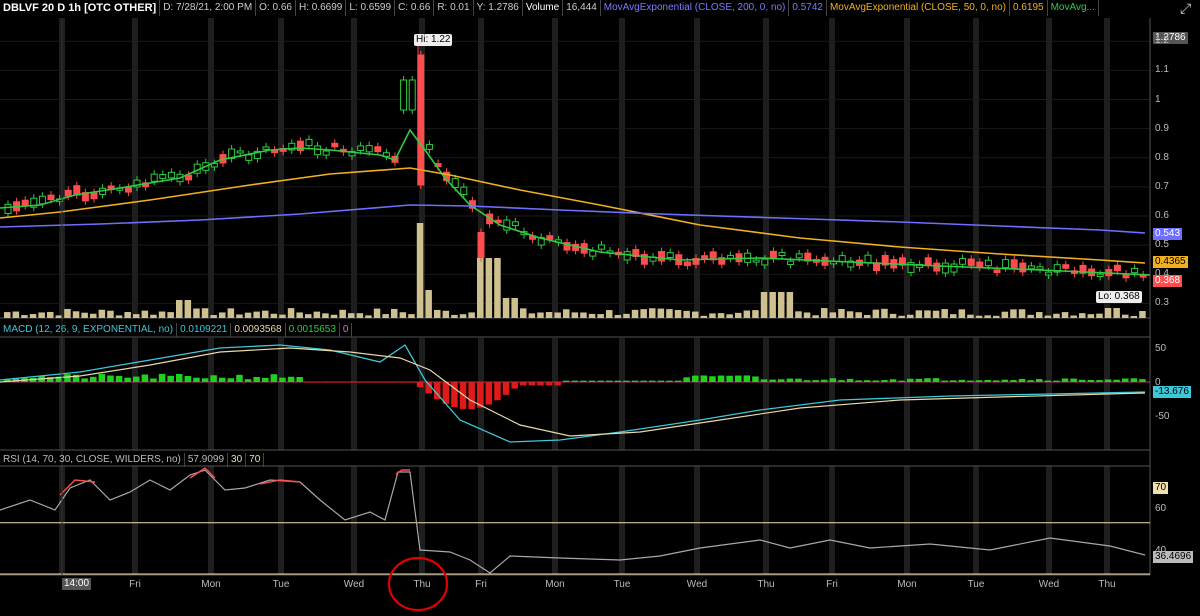 Image resolution: width=1200 pixels, height=616 pixels. What do you see at coordinates (1162, 216) in the screenshot?
I see `price-tick: 0.6` at bounding box center [1162, 216].